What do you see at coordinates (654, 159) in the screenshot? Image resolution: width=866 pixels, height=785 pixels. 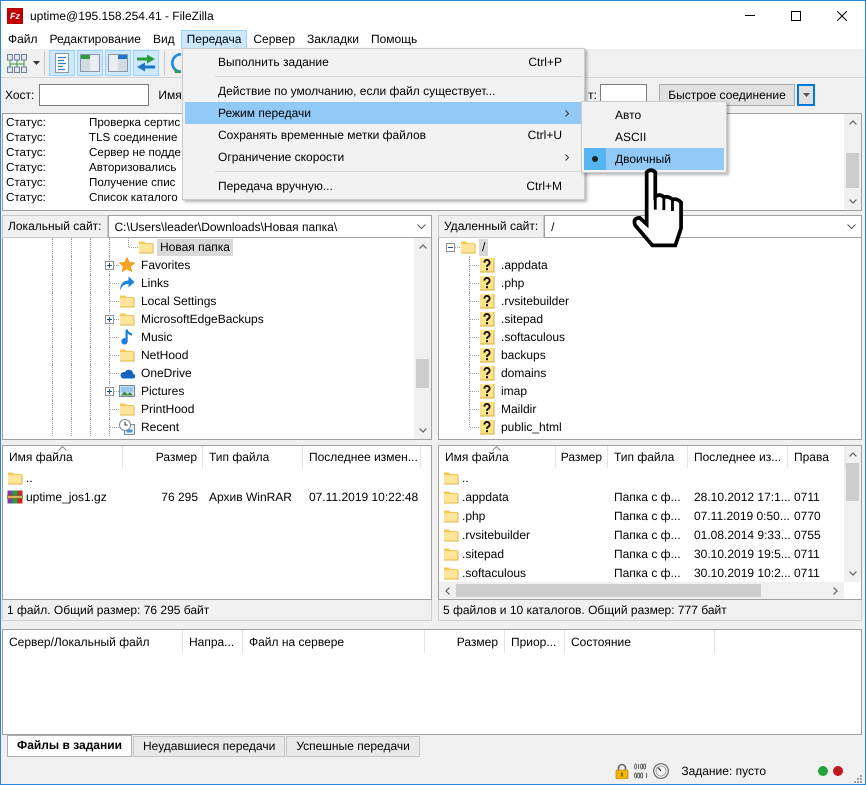 I see `menu-item: Двоичный` at bounding box center [654, 159].